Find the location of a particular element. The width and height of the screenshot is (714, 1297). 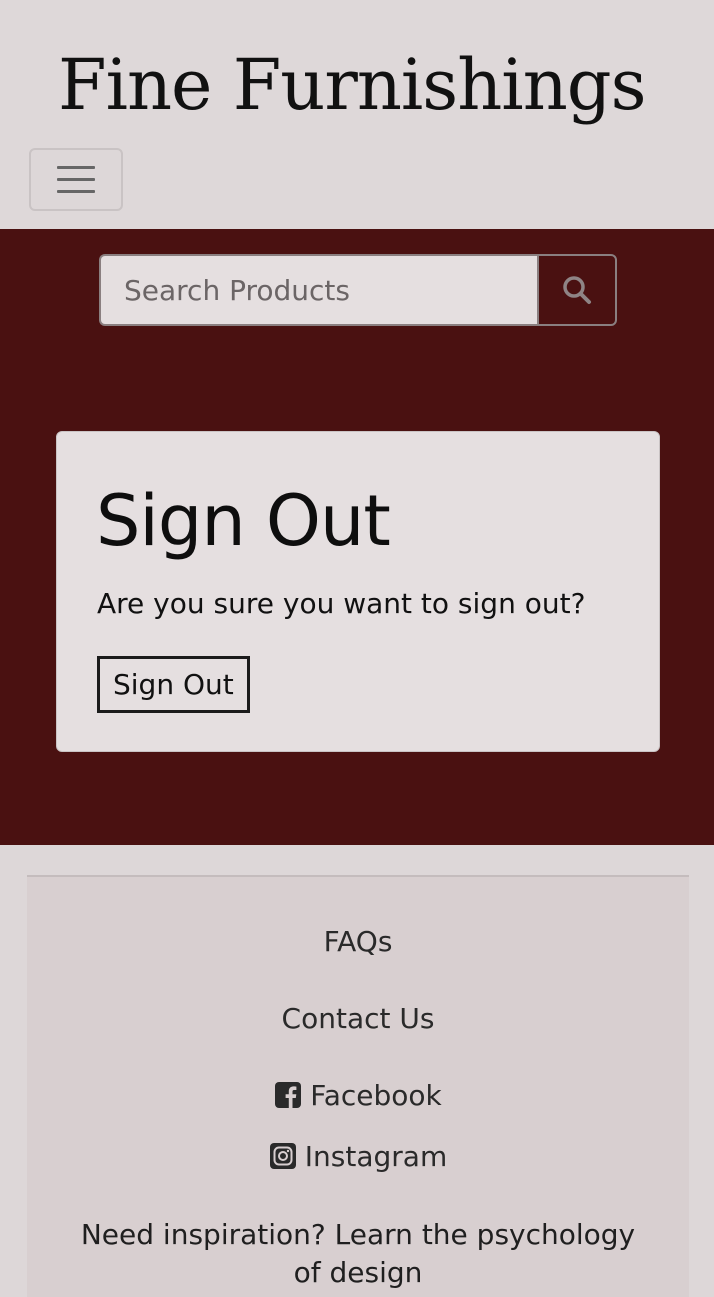

facebook-icon is located at coordinates (288, 1095).